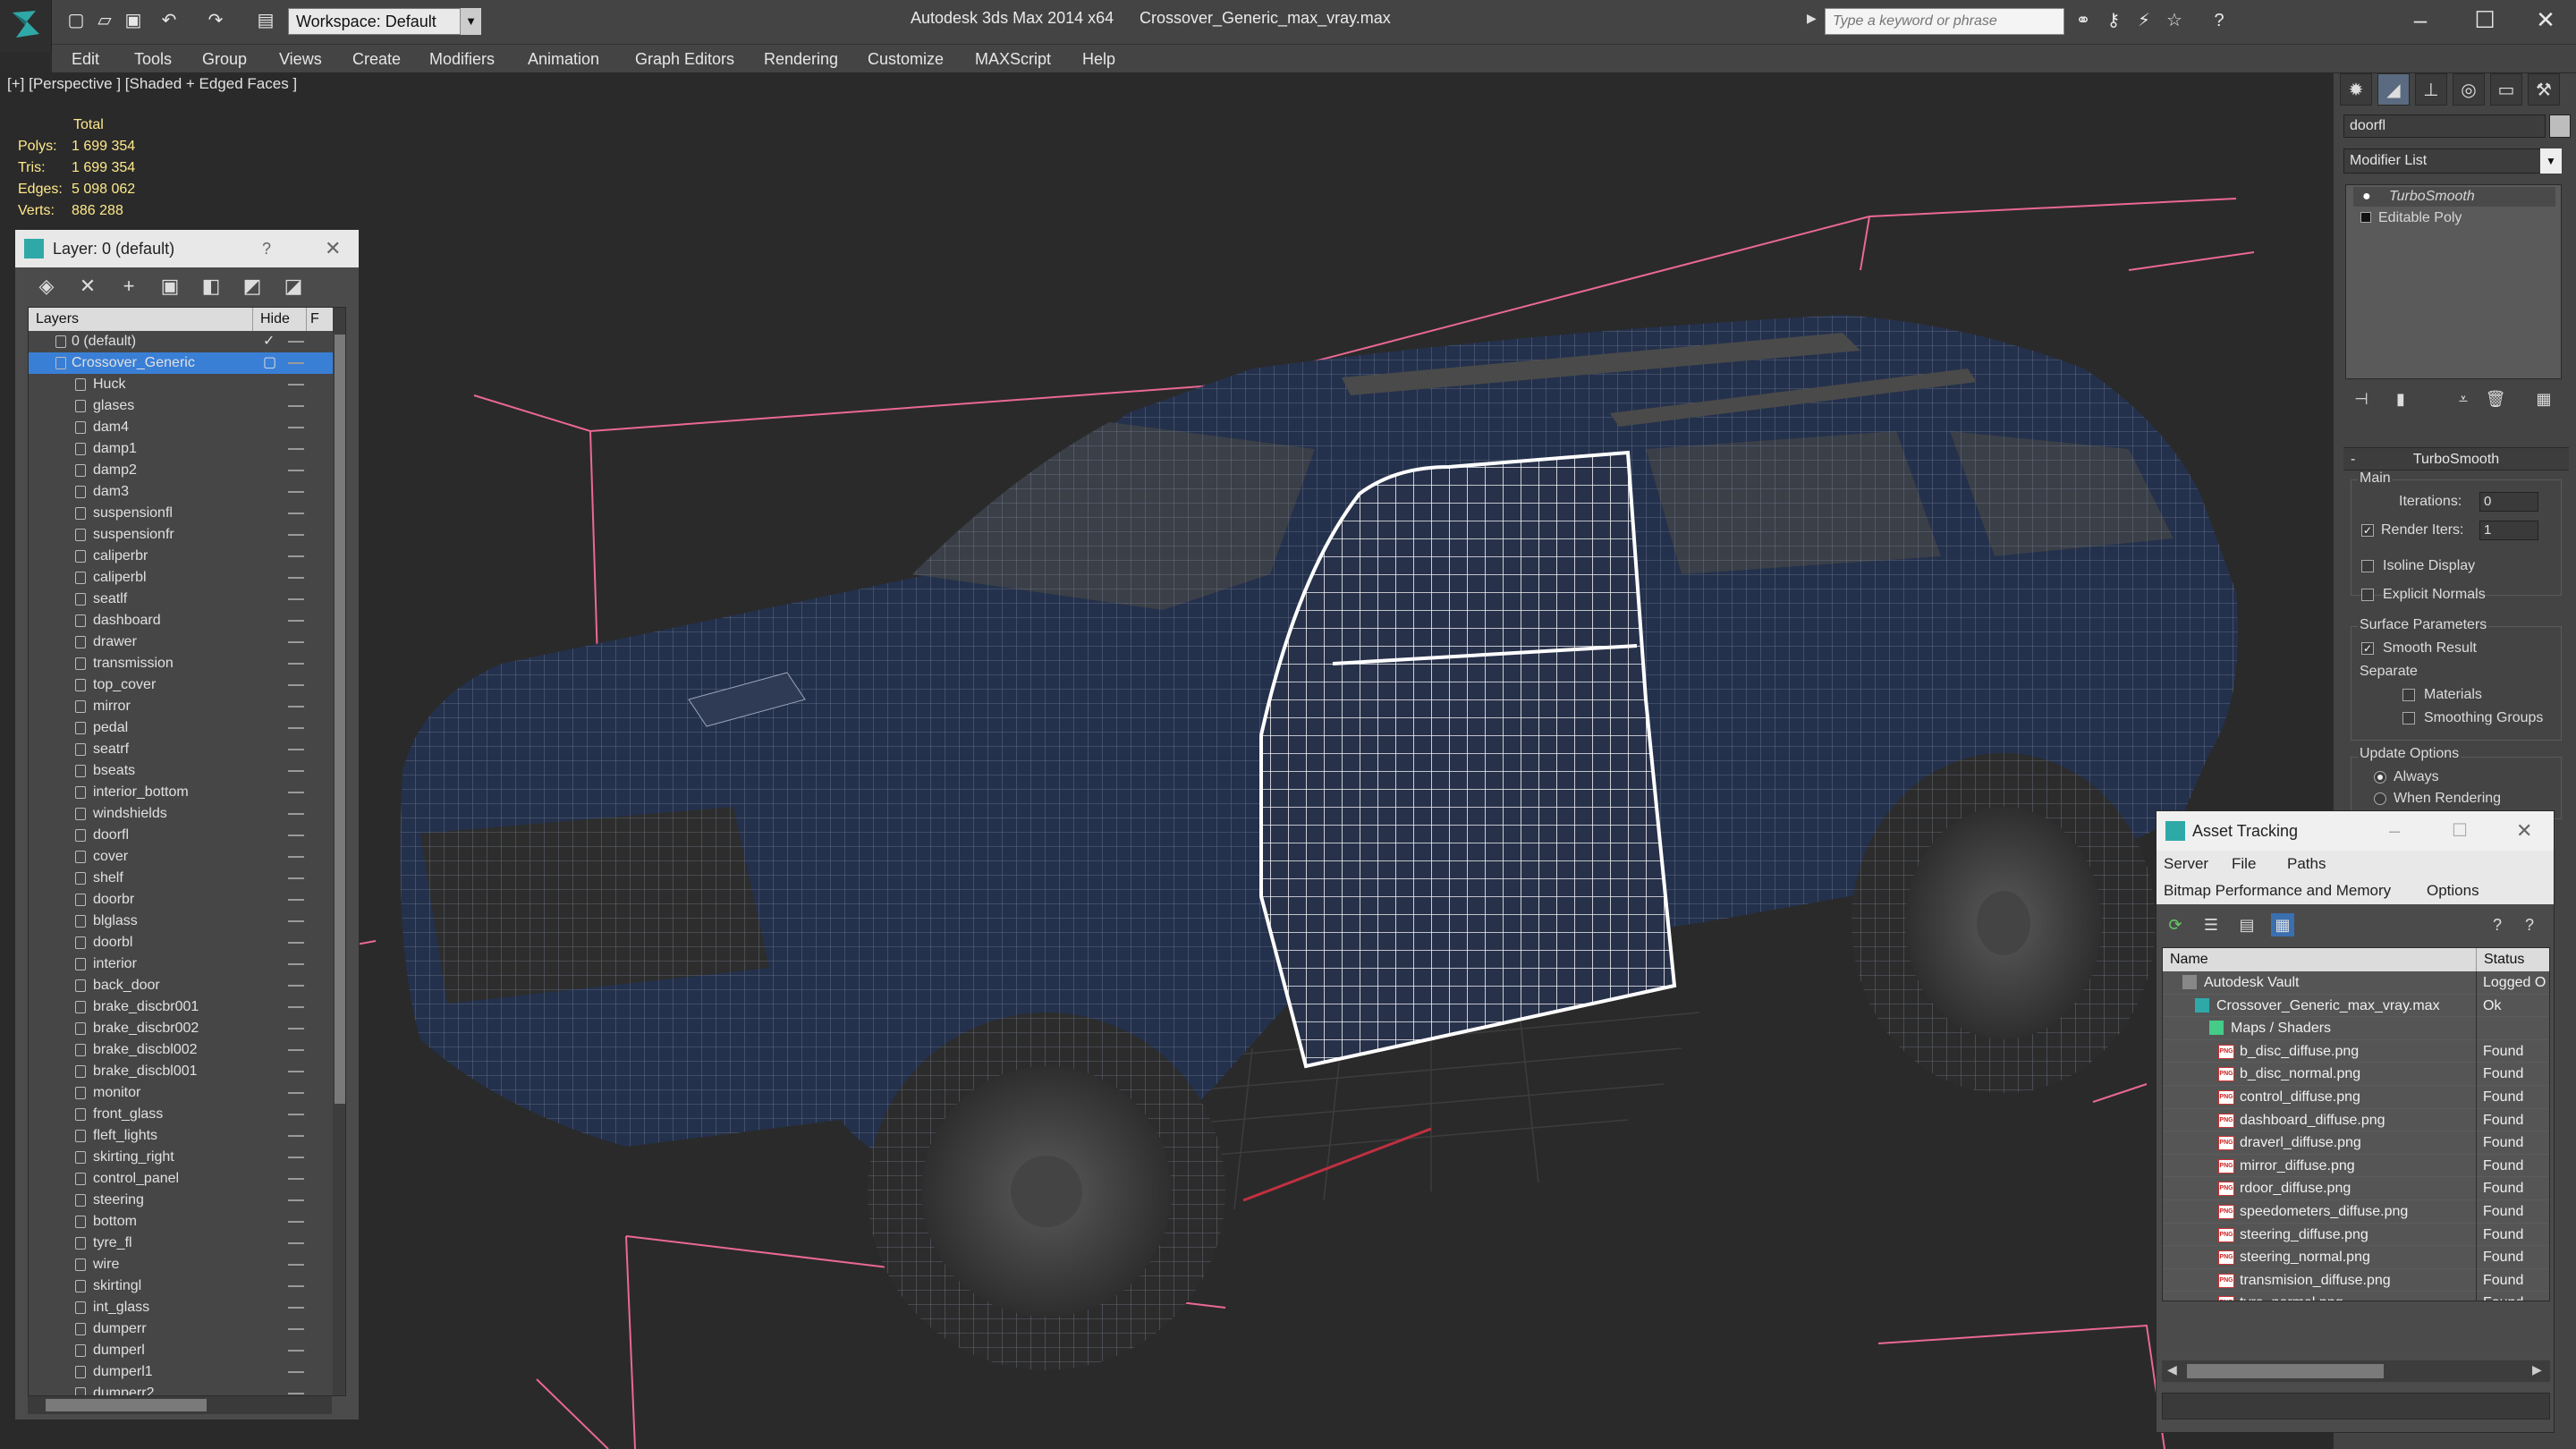  Describe the element at coordinates (384, 21) in the screenshot. I see `workspace-dropdown: Workspace: Default` at that location.